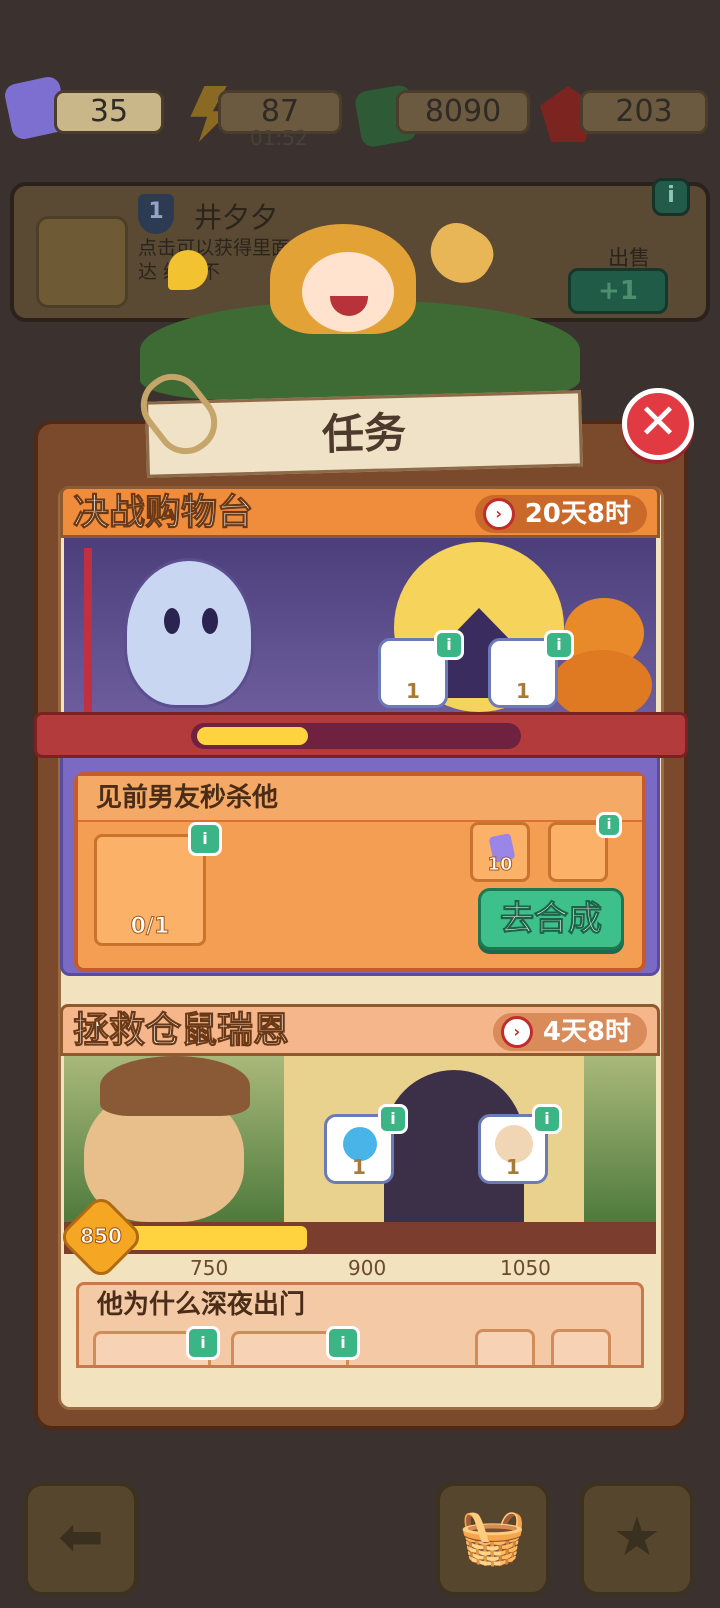 Image resolution: width=720 pixels, height=1608 pixels. What do you see at coordinates (360, 1238) in the screenshot?
I see `milestone-progress-bar` at bounding box center [360, 1238].